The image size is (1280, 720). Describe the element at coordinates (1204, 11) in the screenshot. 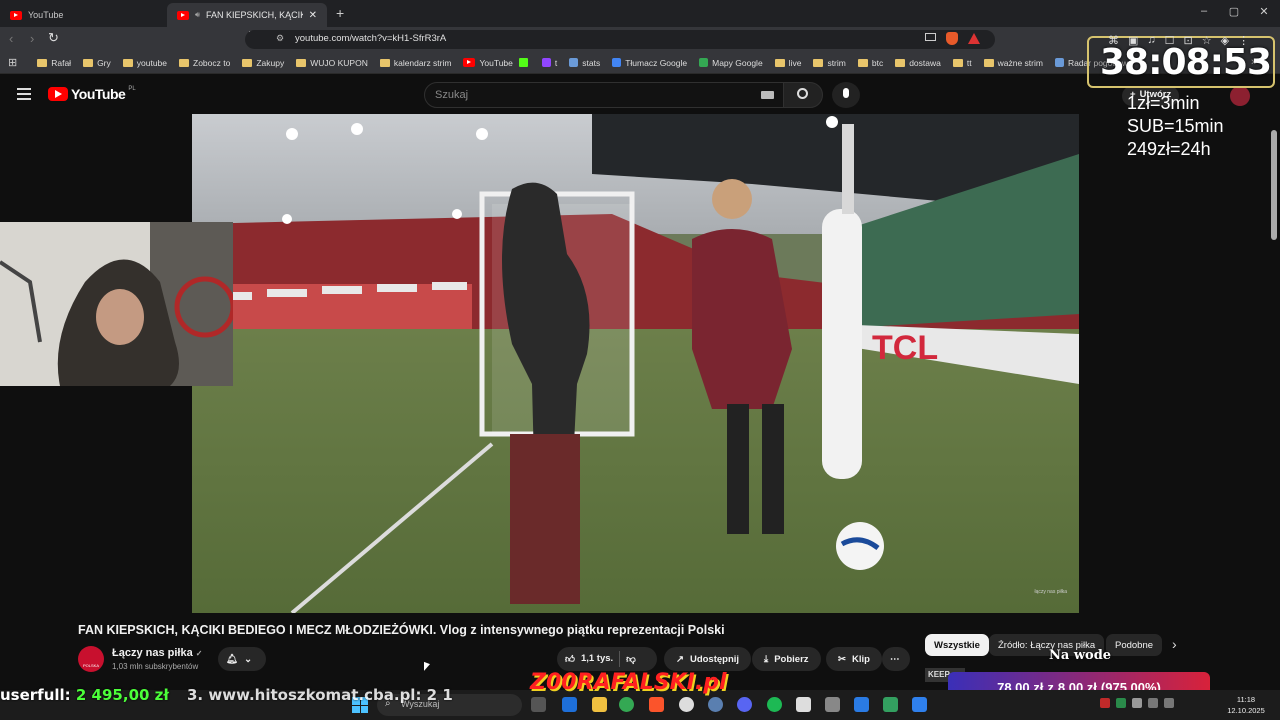

I see `minimize-button: –` at that location.